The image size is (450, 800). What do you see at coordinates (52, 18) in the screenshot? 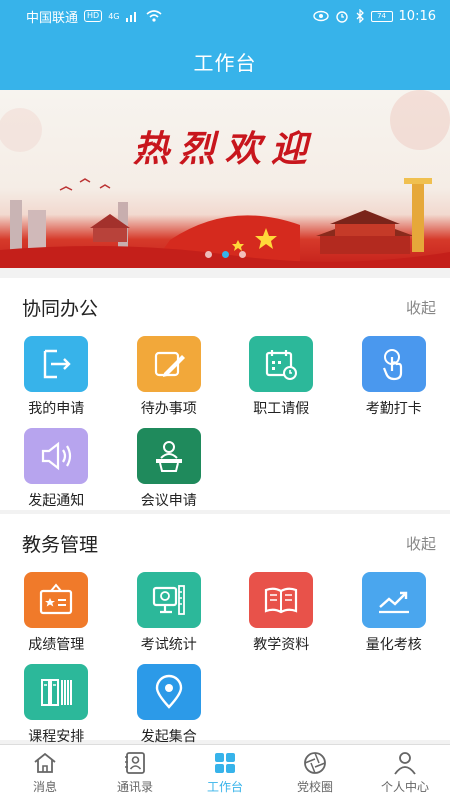
I see `carrier-name: 中国联通` at bounding box center [52, 18].